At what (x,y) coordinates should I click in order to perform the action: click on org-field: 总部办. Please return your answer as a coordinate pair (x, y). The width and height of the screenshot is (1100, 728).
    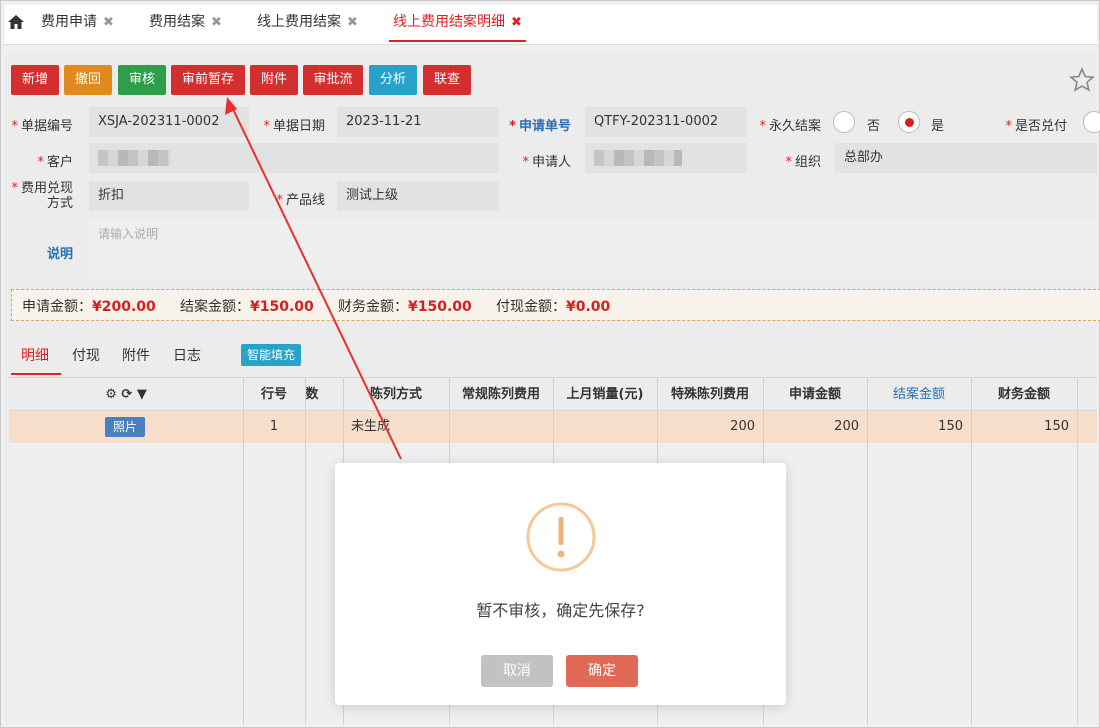
    Looking at the image, I should click on (966, 158).